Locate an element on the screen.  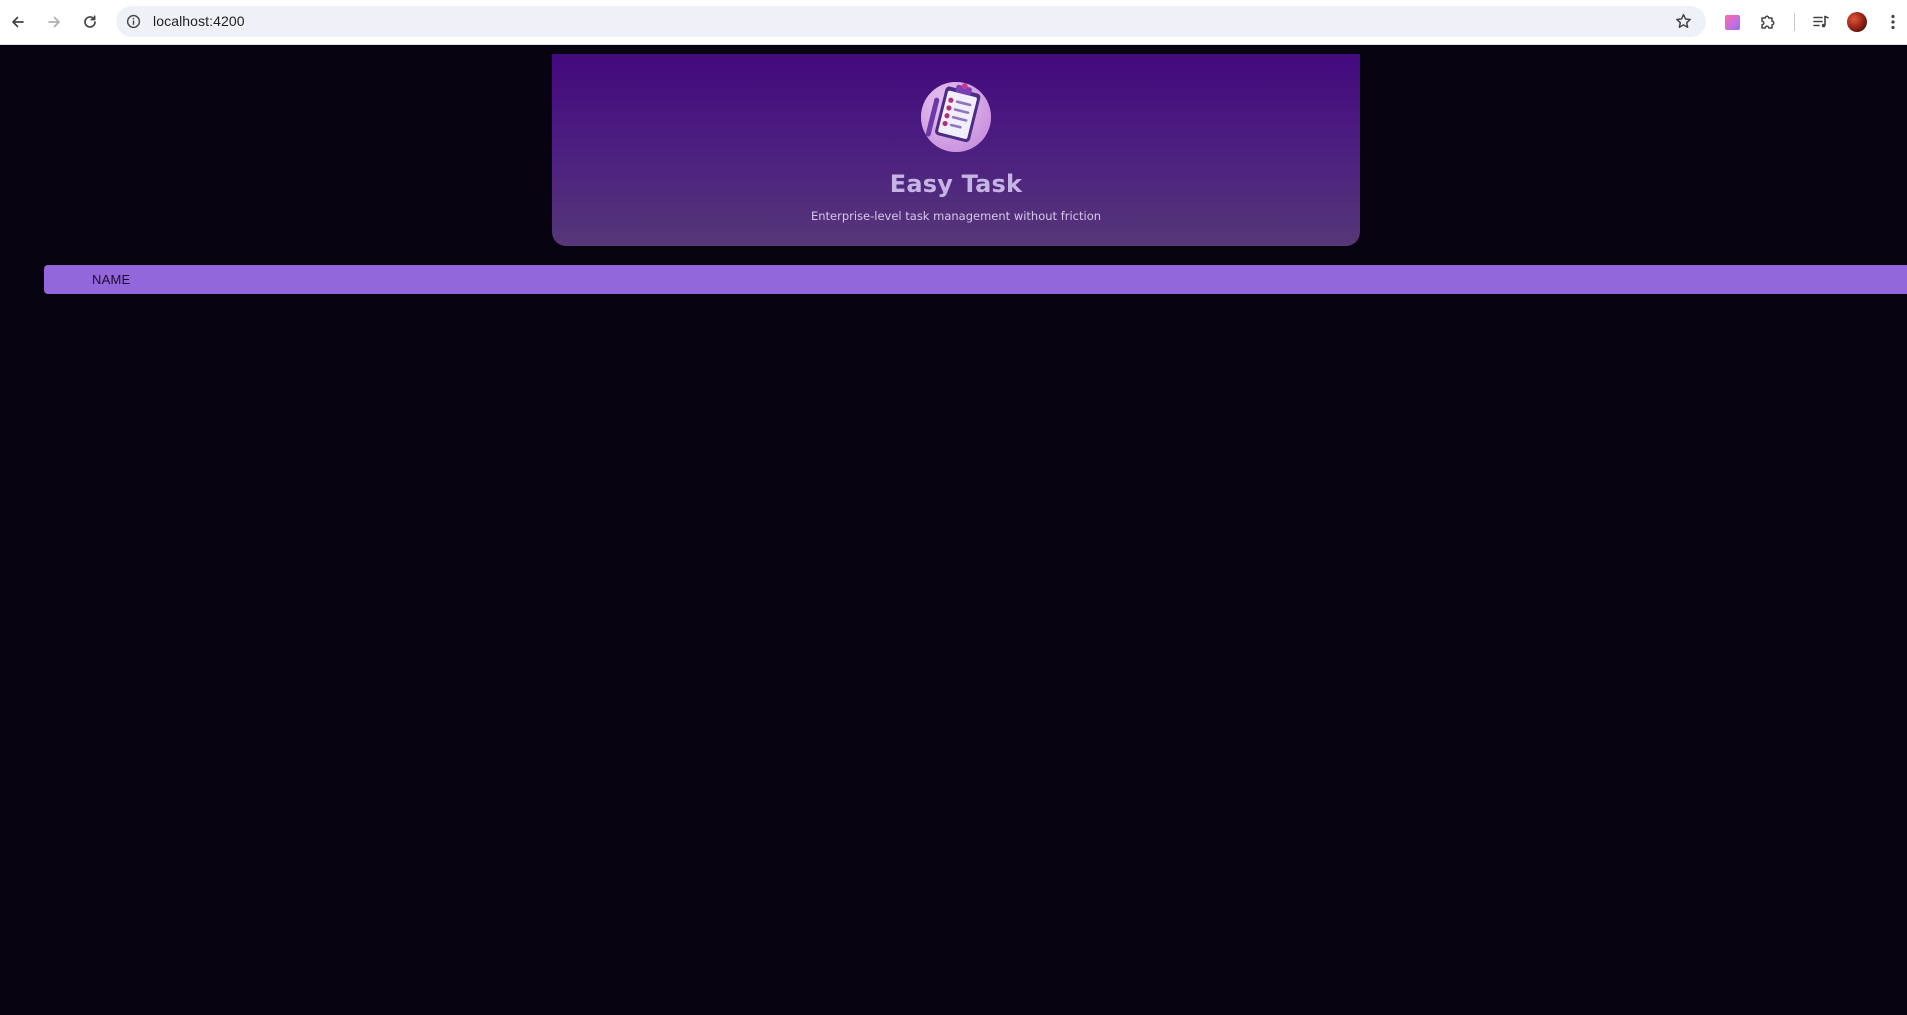
clipboard-task-icon is located at coordinates (956, 115).